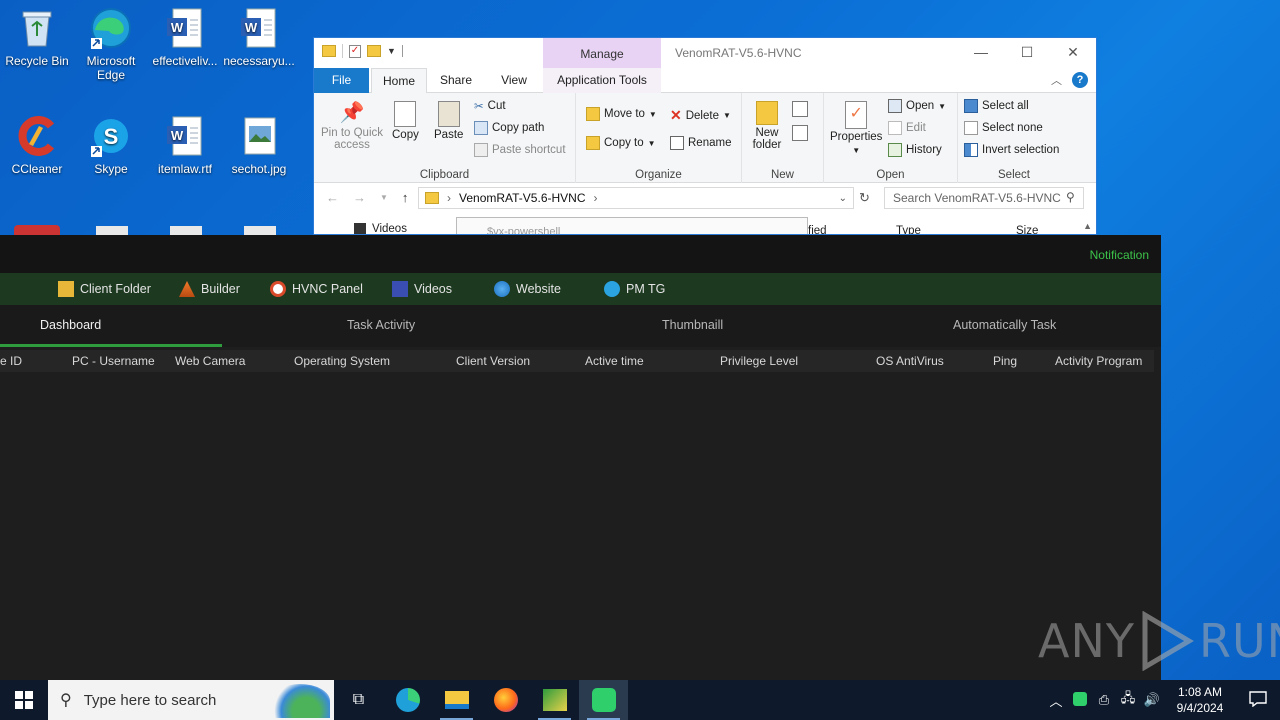  What do you see at coordinates (490, 106) in the screenshot?
I see `cut-button: ✂ Cut` at bounding box center [490, 106].